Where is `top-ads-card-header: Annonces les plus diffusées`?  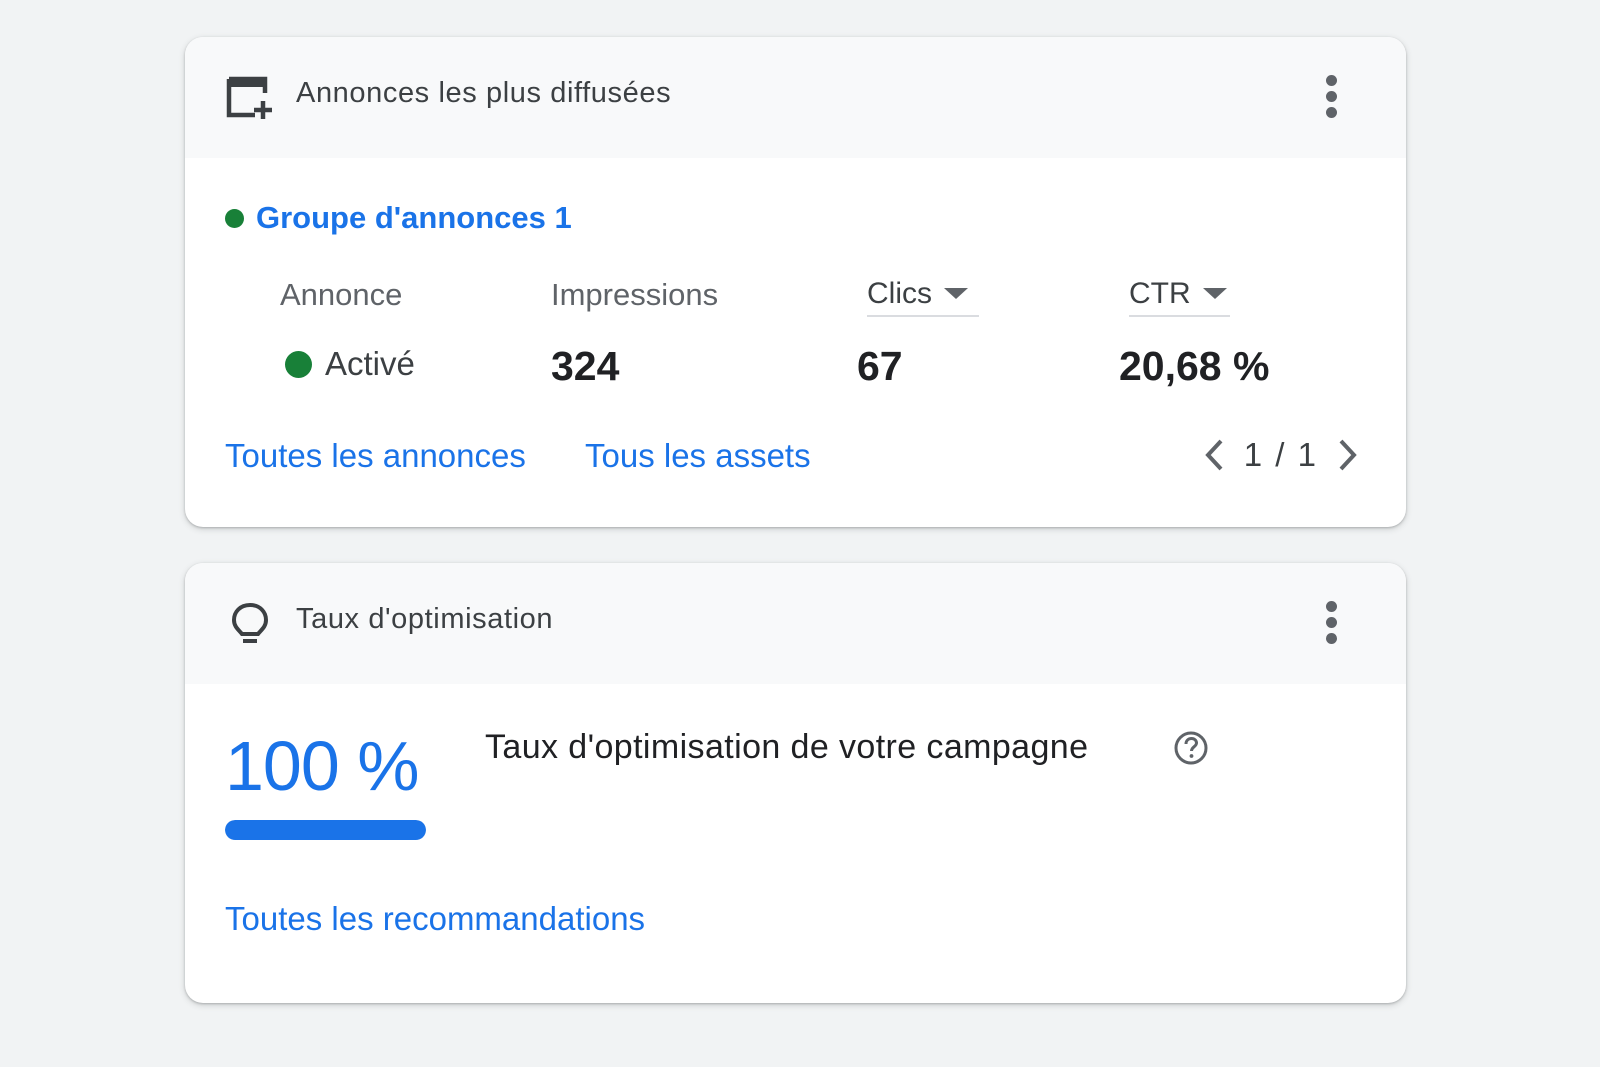 top-ads-card-header: Annonces les plus diffusées is located at coordinates (795, 97).